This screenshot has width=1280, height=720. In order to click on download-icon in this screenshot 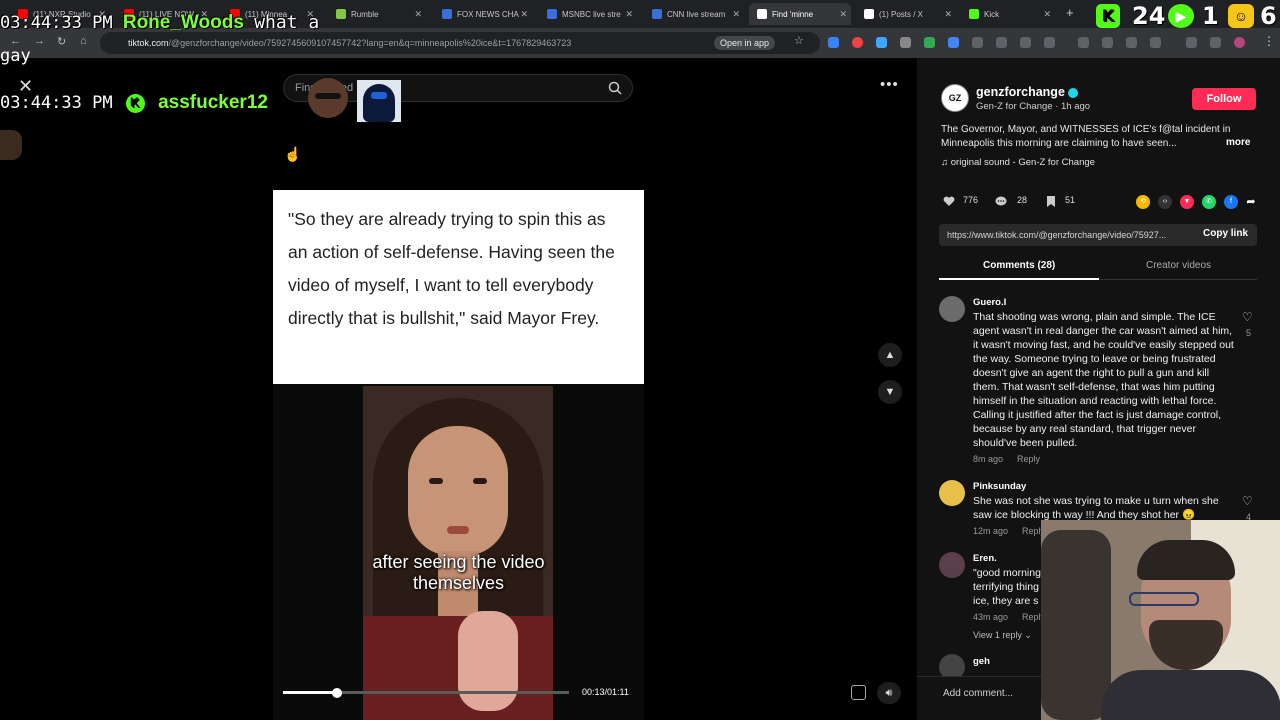, I will do `click(1215, 42)`.